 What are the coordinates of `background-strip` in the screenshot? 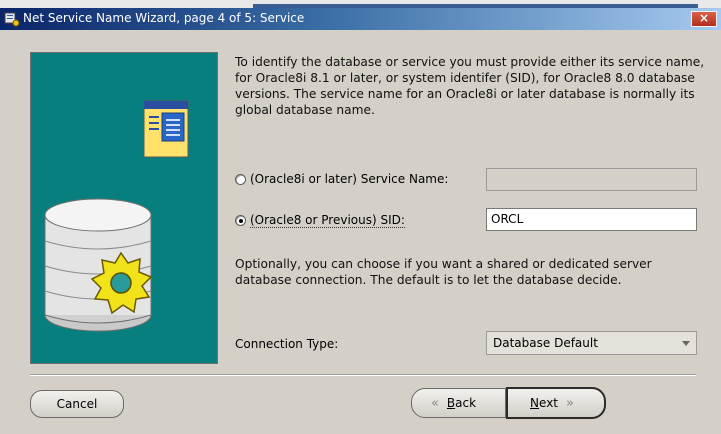 It's located at (360, 4).